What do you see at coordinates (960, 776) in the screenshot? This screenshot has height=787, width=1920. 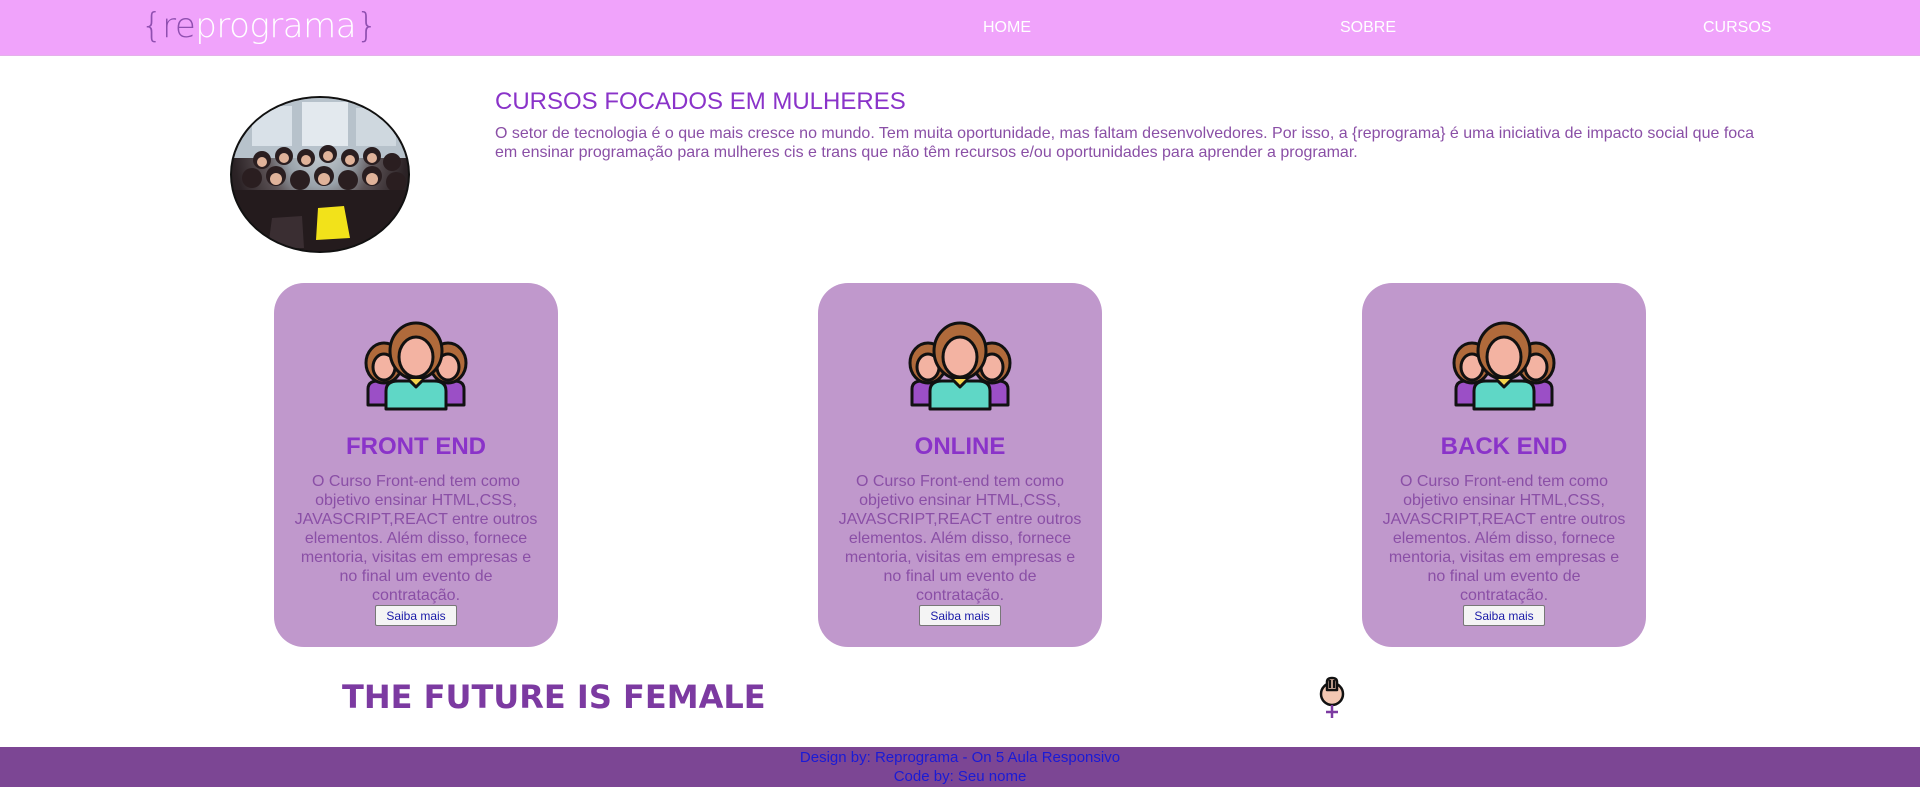 I see `footer-code-credit: Code by: Seu nome` at bounding box center [960, 776].